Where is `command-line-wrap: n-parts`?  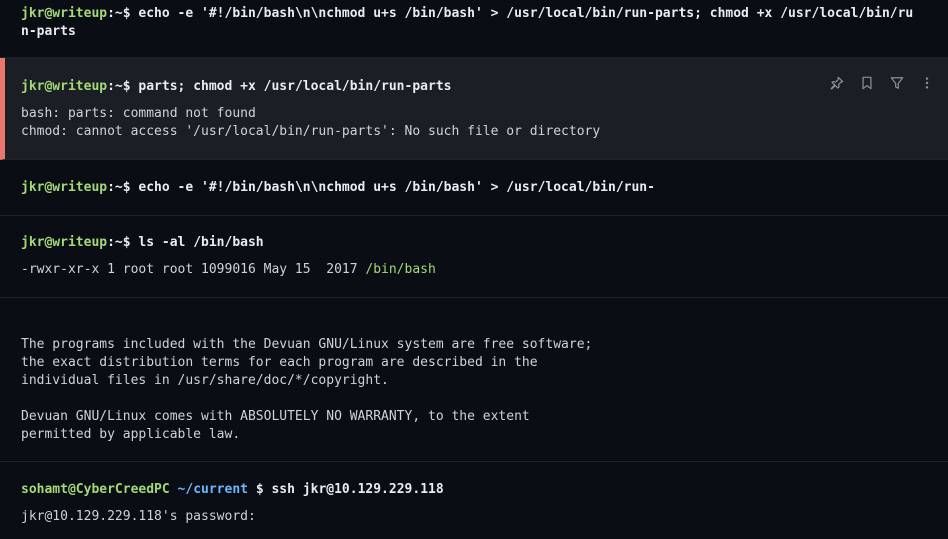
command-line-wrap: n-parts is located at coordinates (48, 32).